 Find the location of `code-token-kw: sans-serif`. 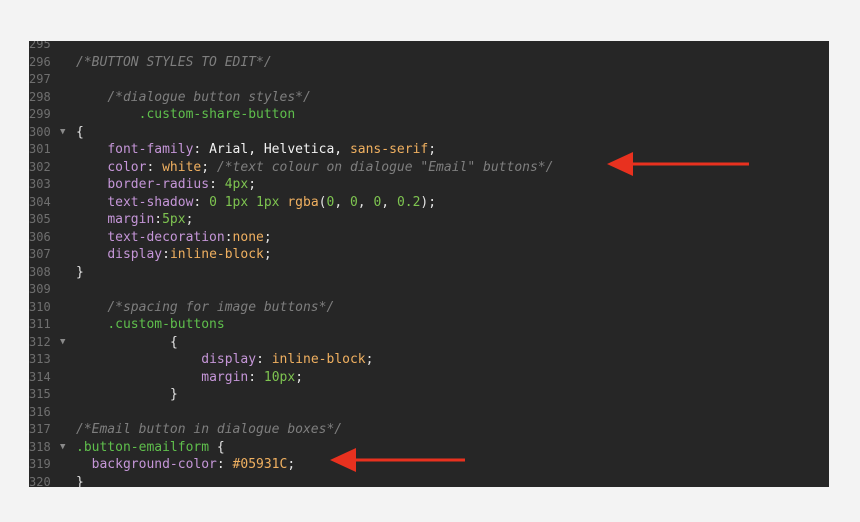

code-token-kw: sans-serif is located at coordinates (389, 149).